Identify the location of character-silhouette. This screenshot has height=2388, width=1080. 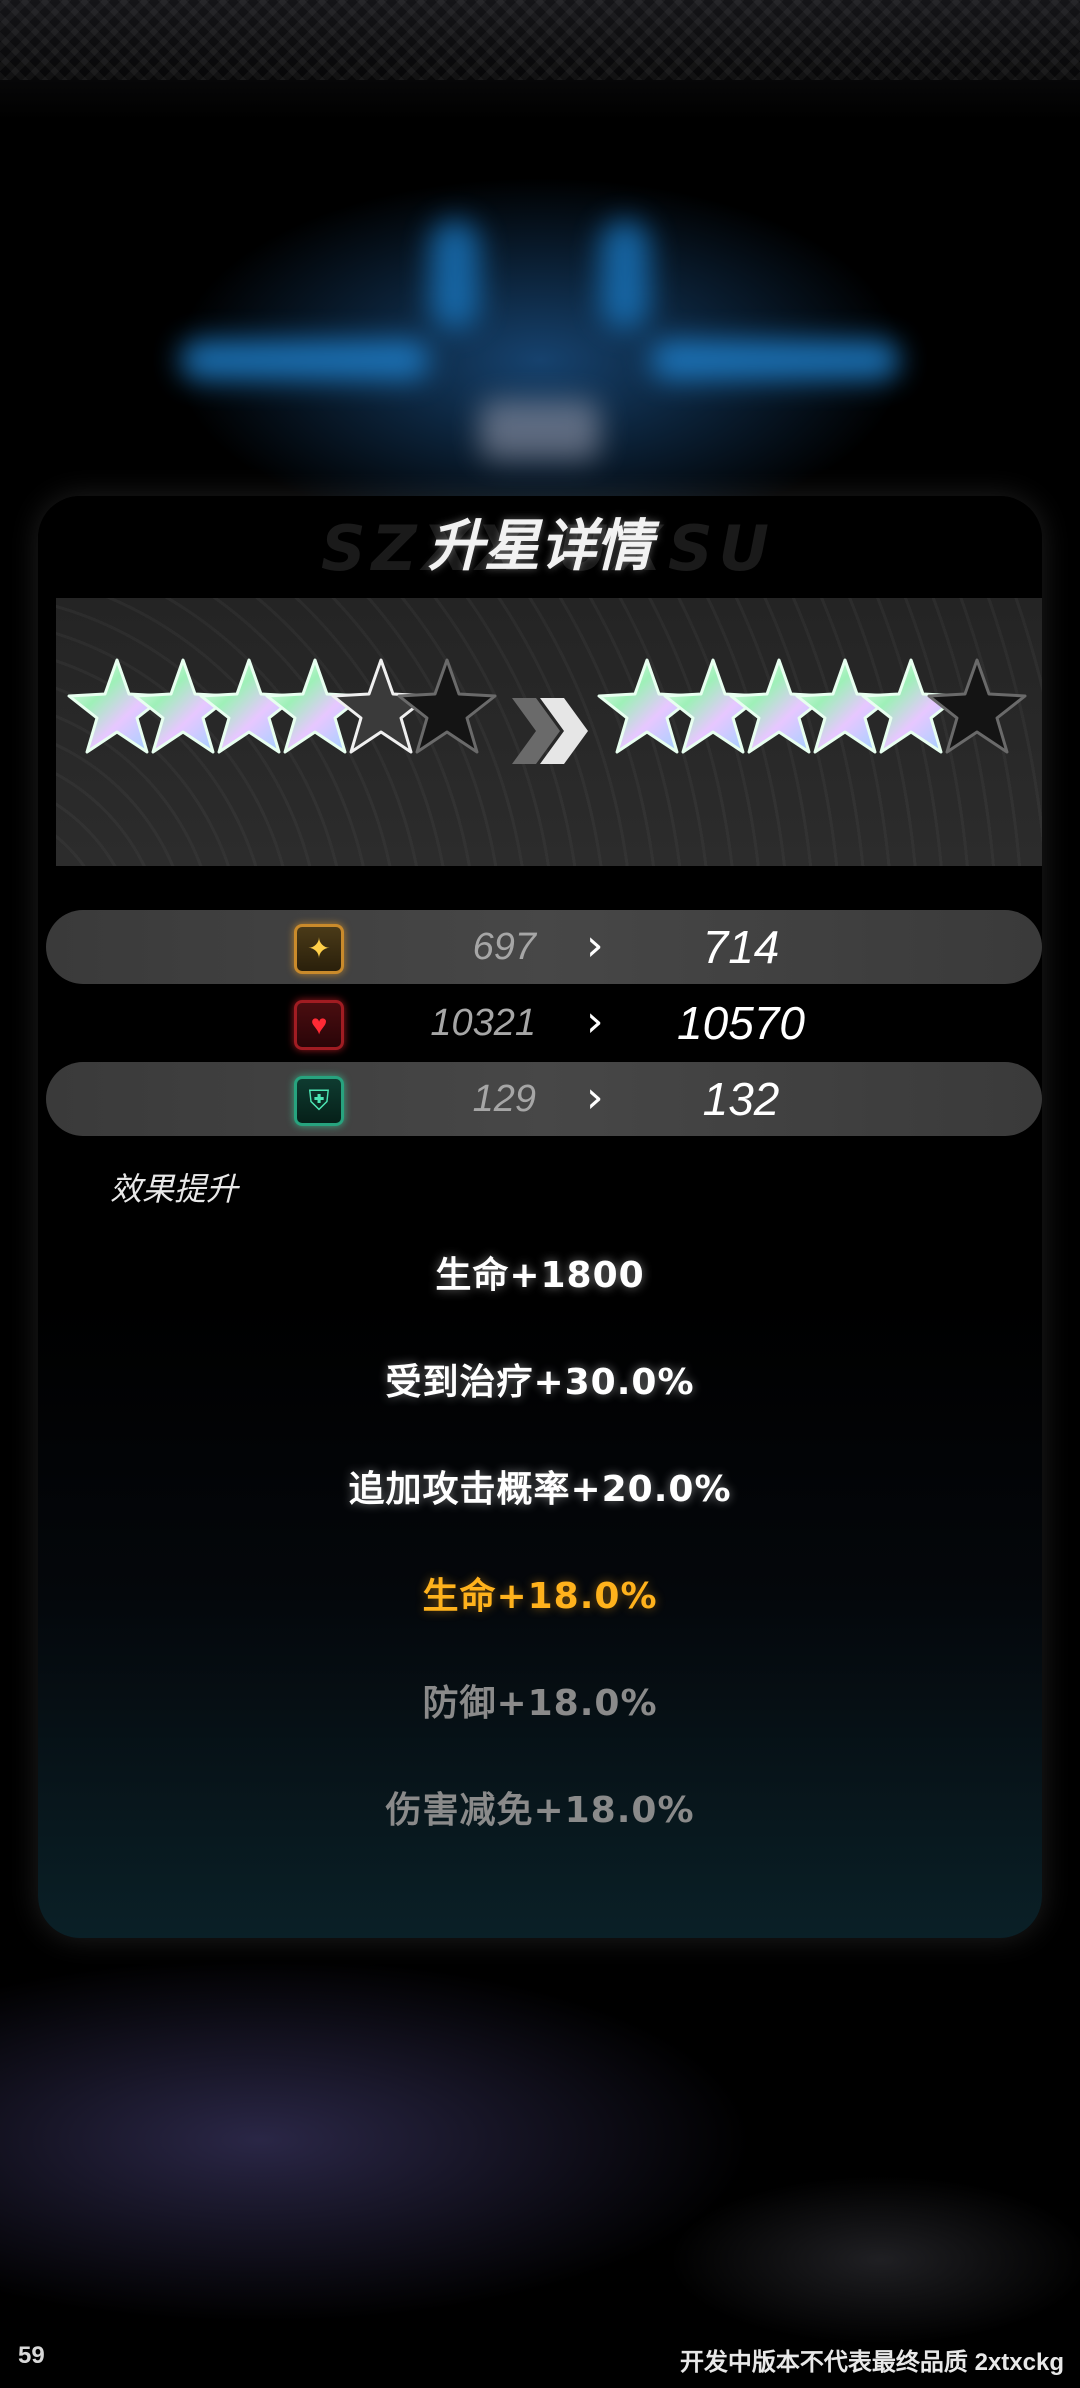
(540, 340).